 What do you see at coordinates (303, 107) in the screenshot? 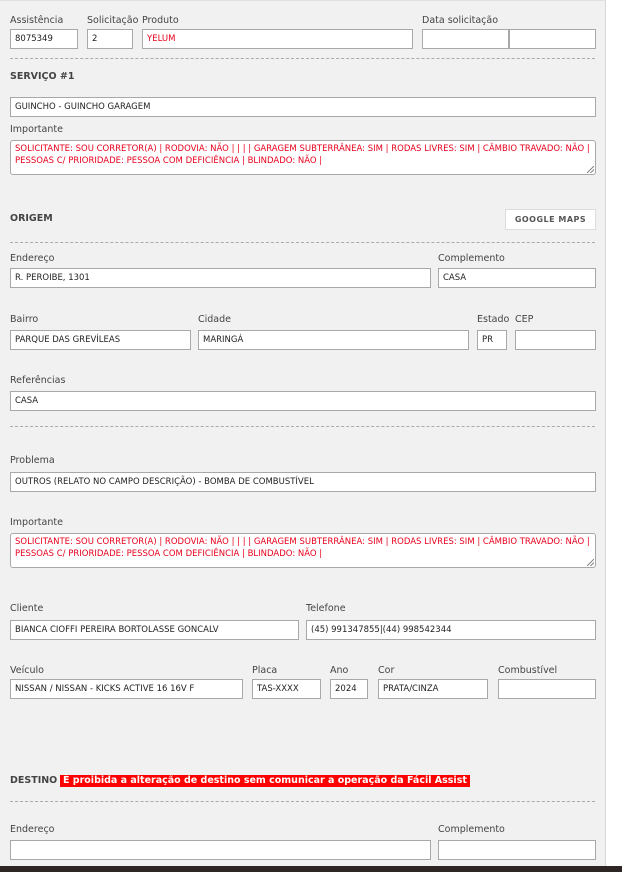
I see `servico-field: GUINCHO - GUINCHO GARAGEM` at bounding box center [303, 107].